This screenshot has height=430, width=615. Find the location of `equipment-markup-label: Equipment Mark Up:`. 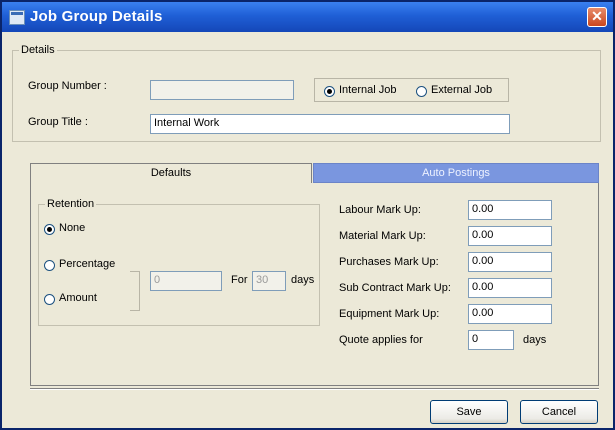

equipment-markup-label: Equipment Mark Up: is located at coordinates (389, 314).